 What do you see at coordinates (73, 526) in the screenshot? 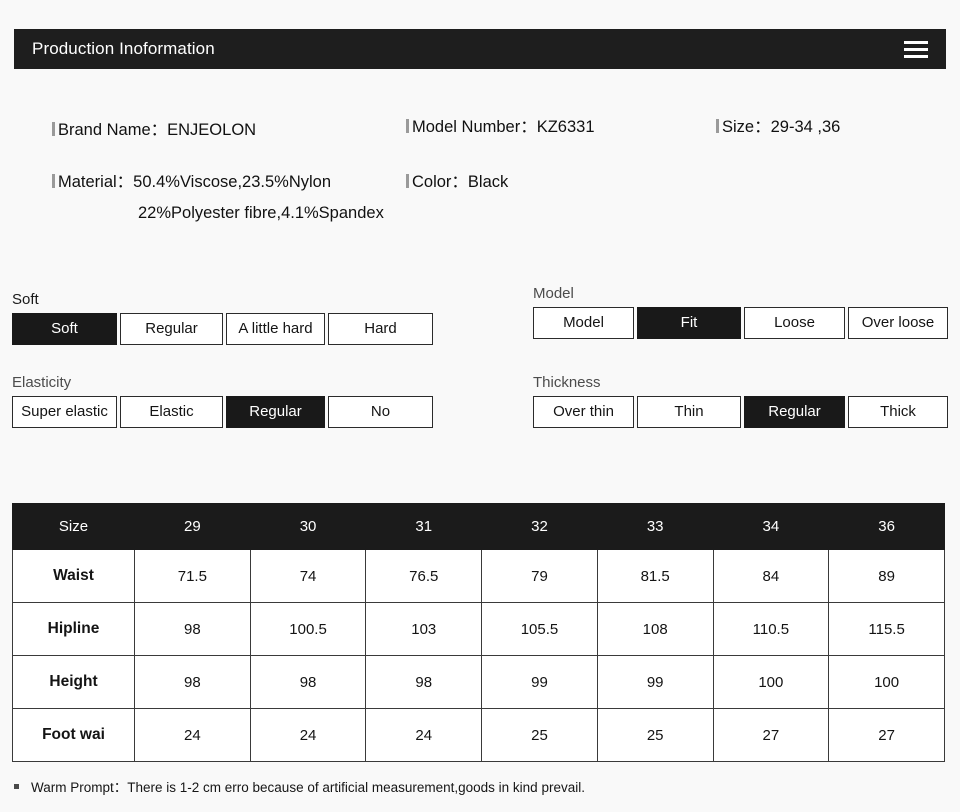
I see `header-cell-size: Size` at bounding box center [73, 526].